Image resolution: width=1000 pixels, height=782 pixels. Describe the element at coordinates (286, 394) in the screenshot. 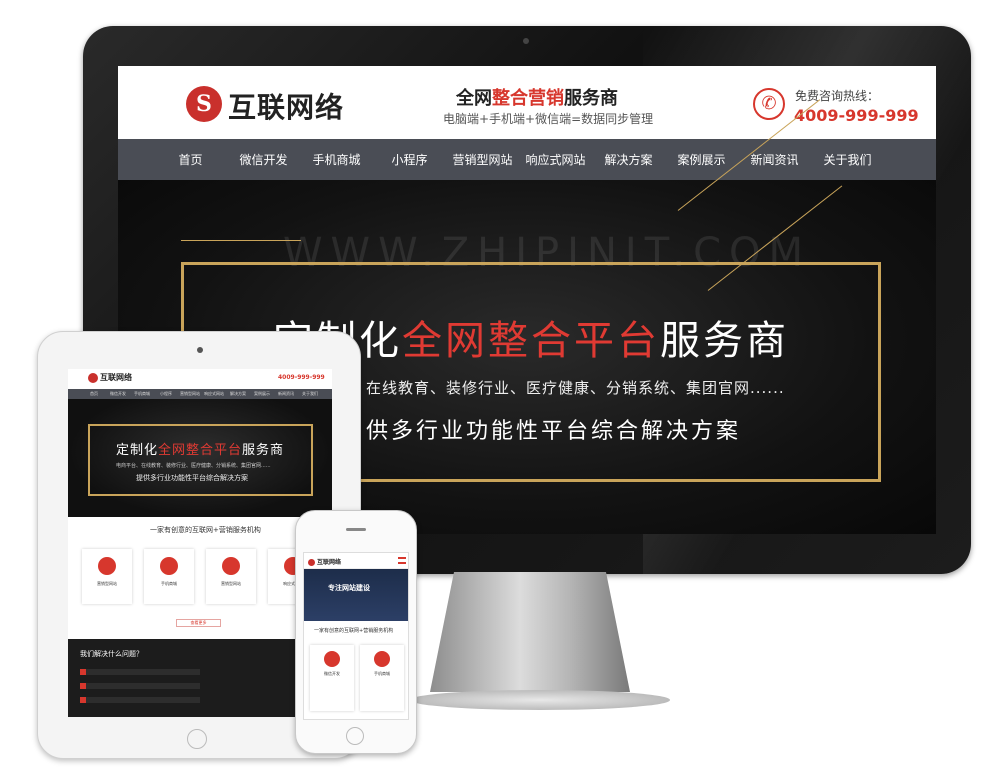

I see `tablet-nav-item: 新闻资讯` at that location.